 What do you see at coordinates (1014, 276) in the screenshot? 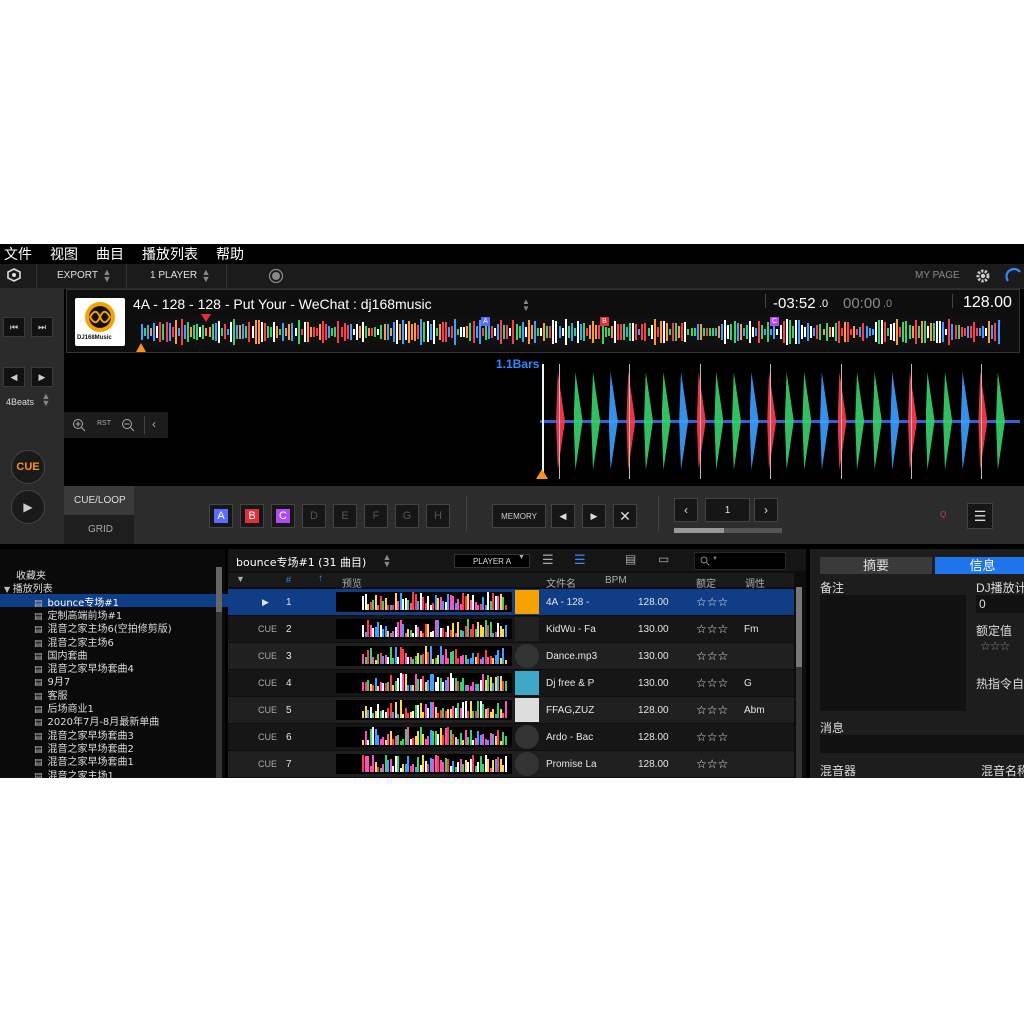
I see `sync-arc-icon` at bounding box center [1014, 276].